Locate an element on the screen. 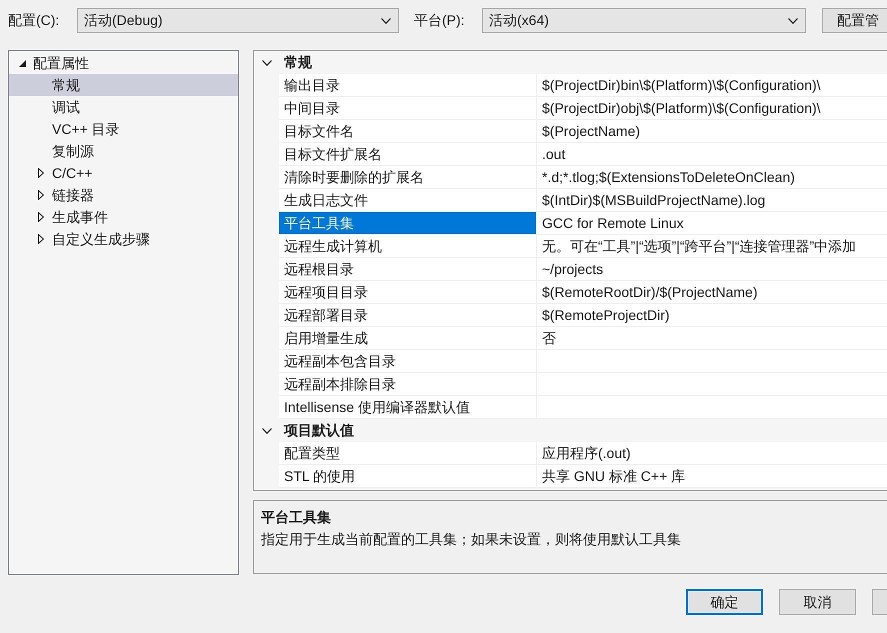 Image resolution: width=887 pixels, height=633 pixels. property-value: $(RemoteProjectDir) is located at coordinates (712, 315).